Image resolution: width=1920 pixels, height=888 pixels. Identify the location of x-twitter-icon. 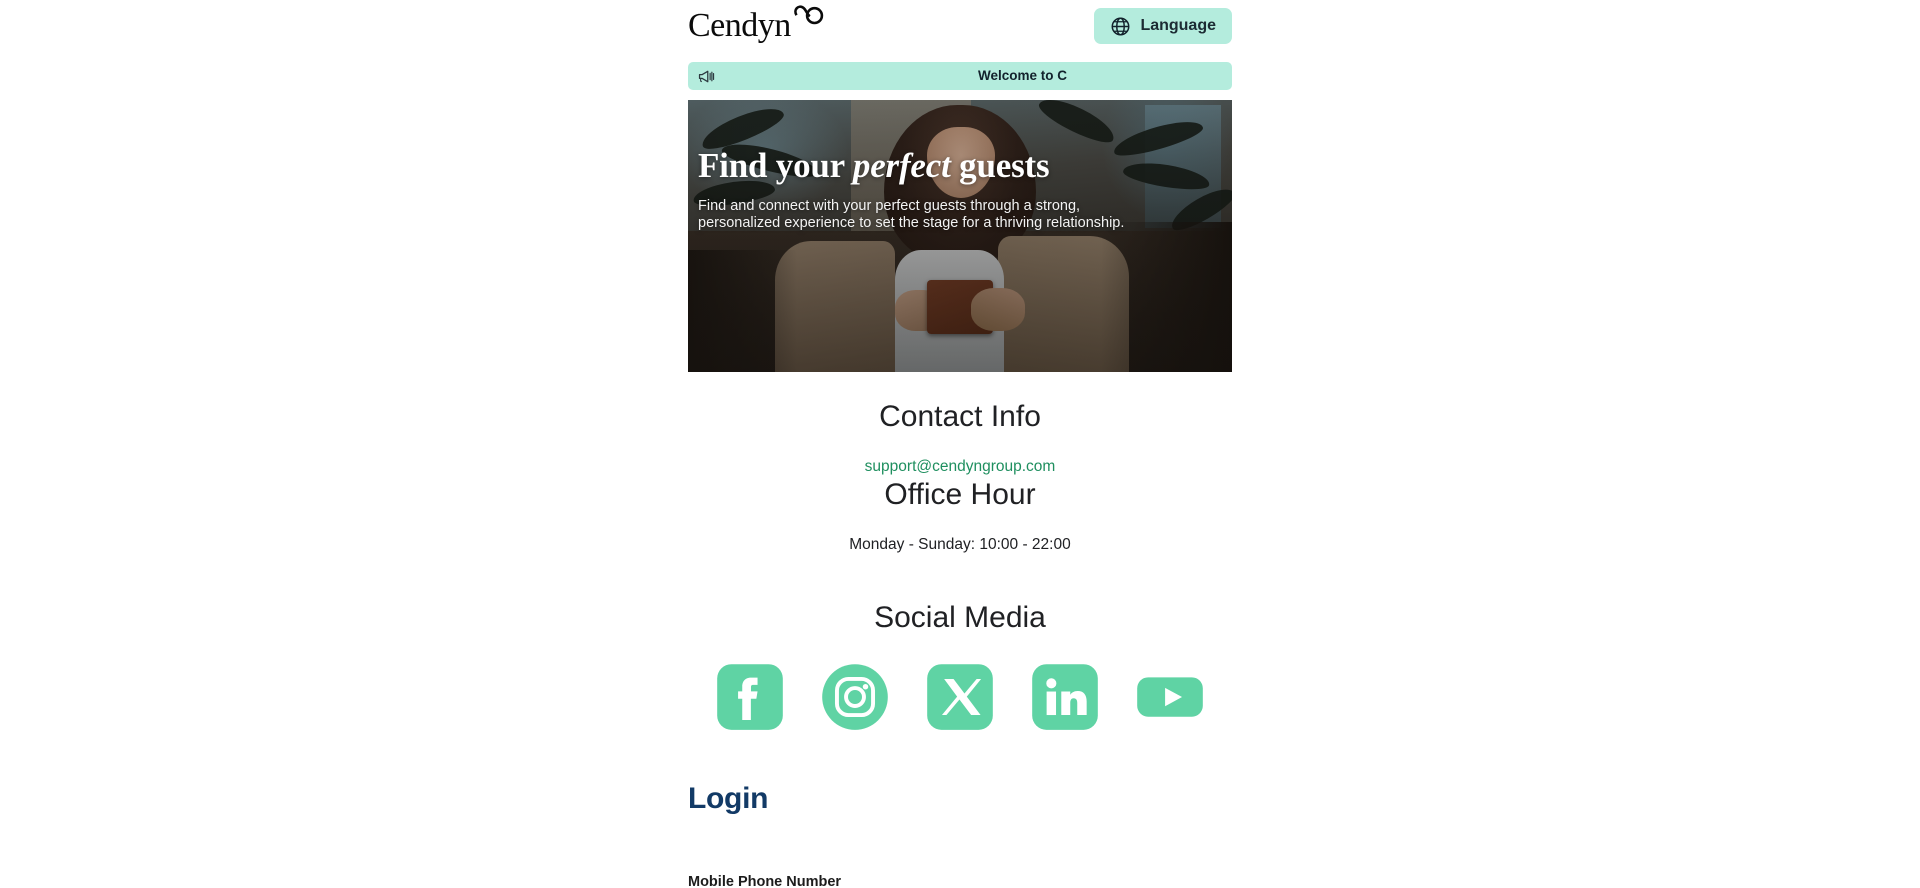
(960, 697).